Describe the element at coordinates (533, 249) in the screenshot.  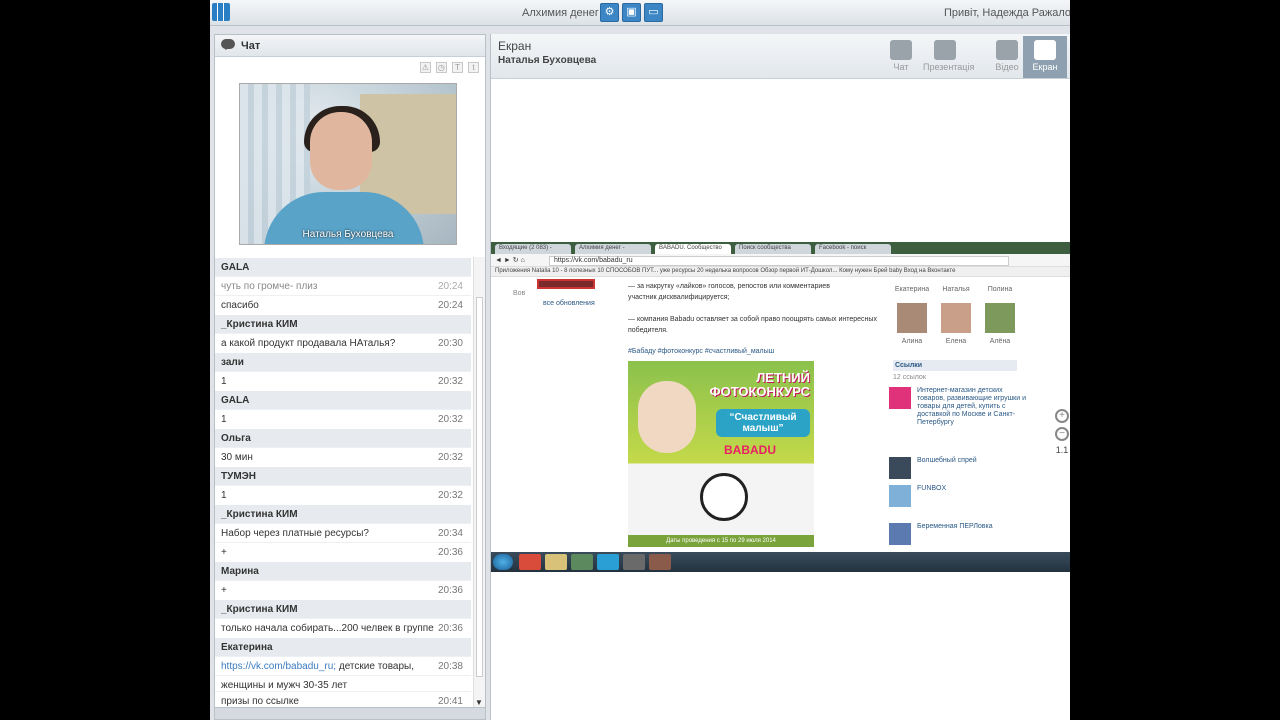
I see `browser-tab: Входящие (2 083) -` at that location.